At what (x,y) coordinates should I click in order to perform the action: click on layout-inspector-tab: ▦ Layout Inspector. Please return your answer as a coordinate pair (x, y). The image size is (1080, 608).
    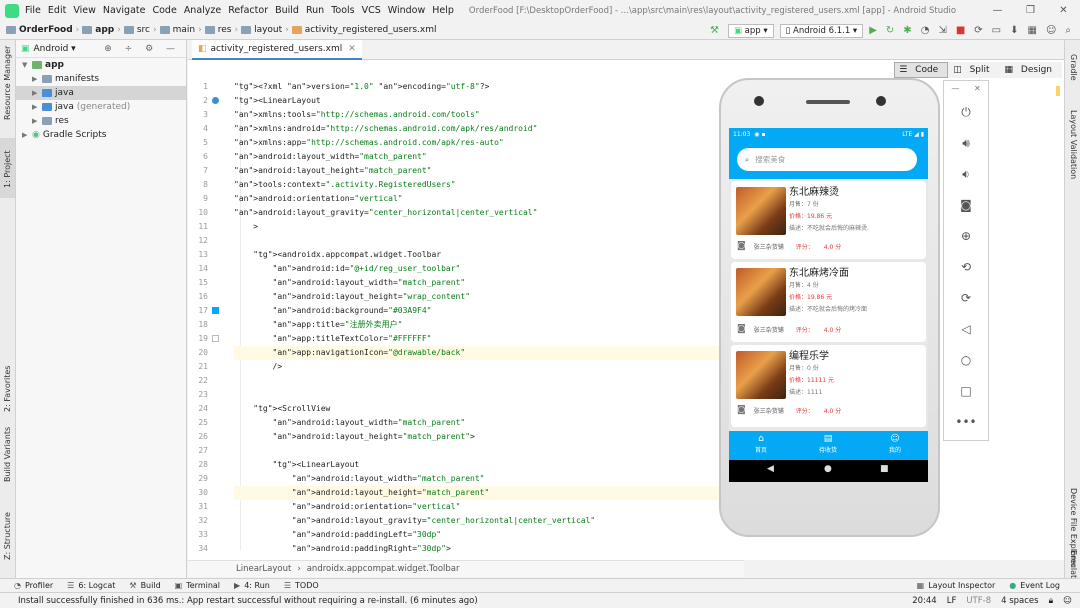
    Looking at the image, I should click on (956, 585).